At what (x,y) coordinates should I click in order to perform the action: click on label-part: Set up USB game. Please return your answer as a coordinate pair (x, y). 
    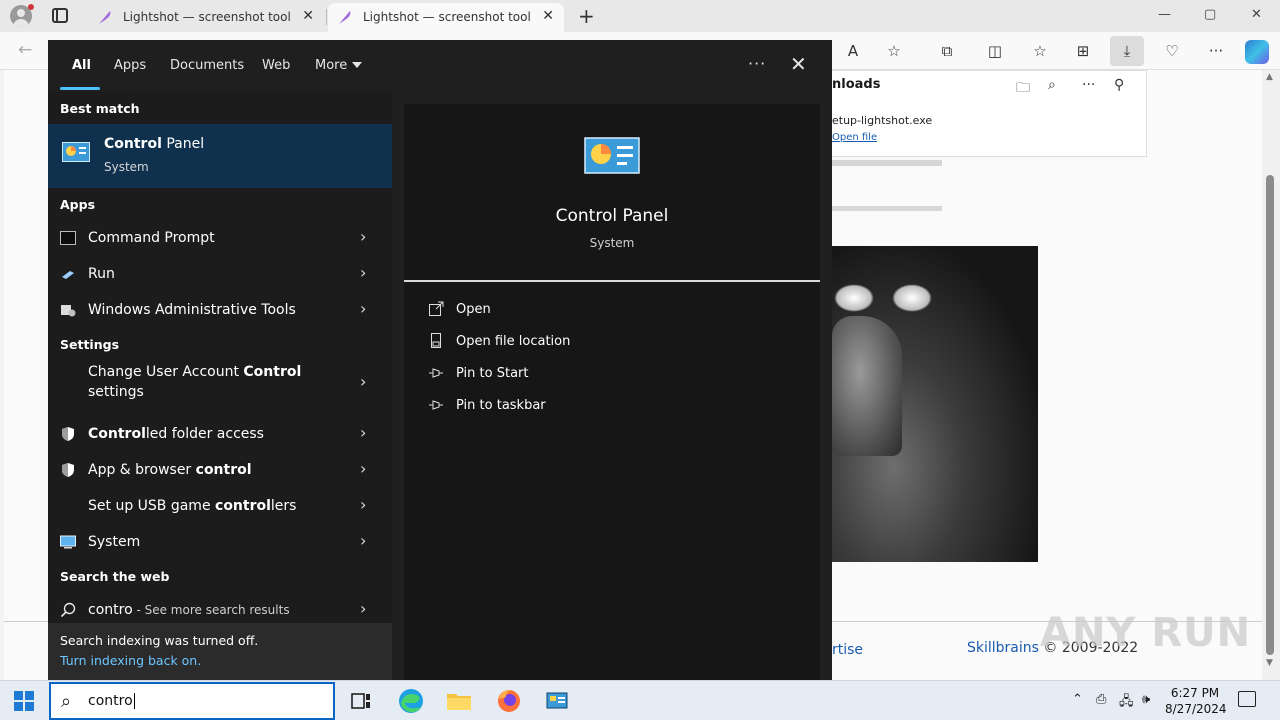
    Looking at the image, I should click on (152, 506).